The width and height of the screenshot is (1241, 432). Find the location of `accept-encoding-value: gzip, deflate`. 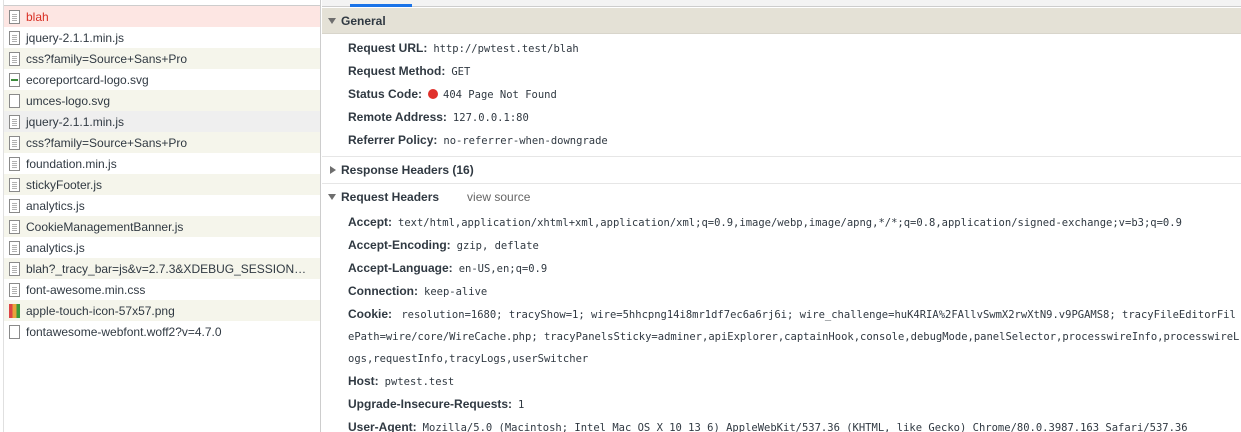

accept-encoding-value: gzip, deflate is located at coordinates (497, 246).